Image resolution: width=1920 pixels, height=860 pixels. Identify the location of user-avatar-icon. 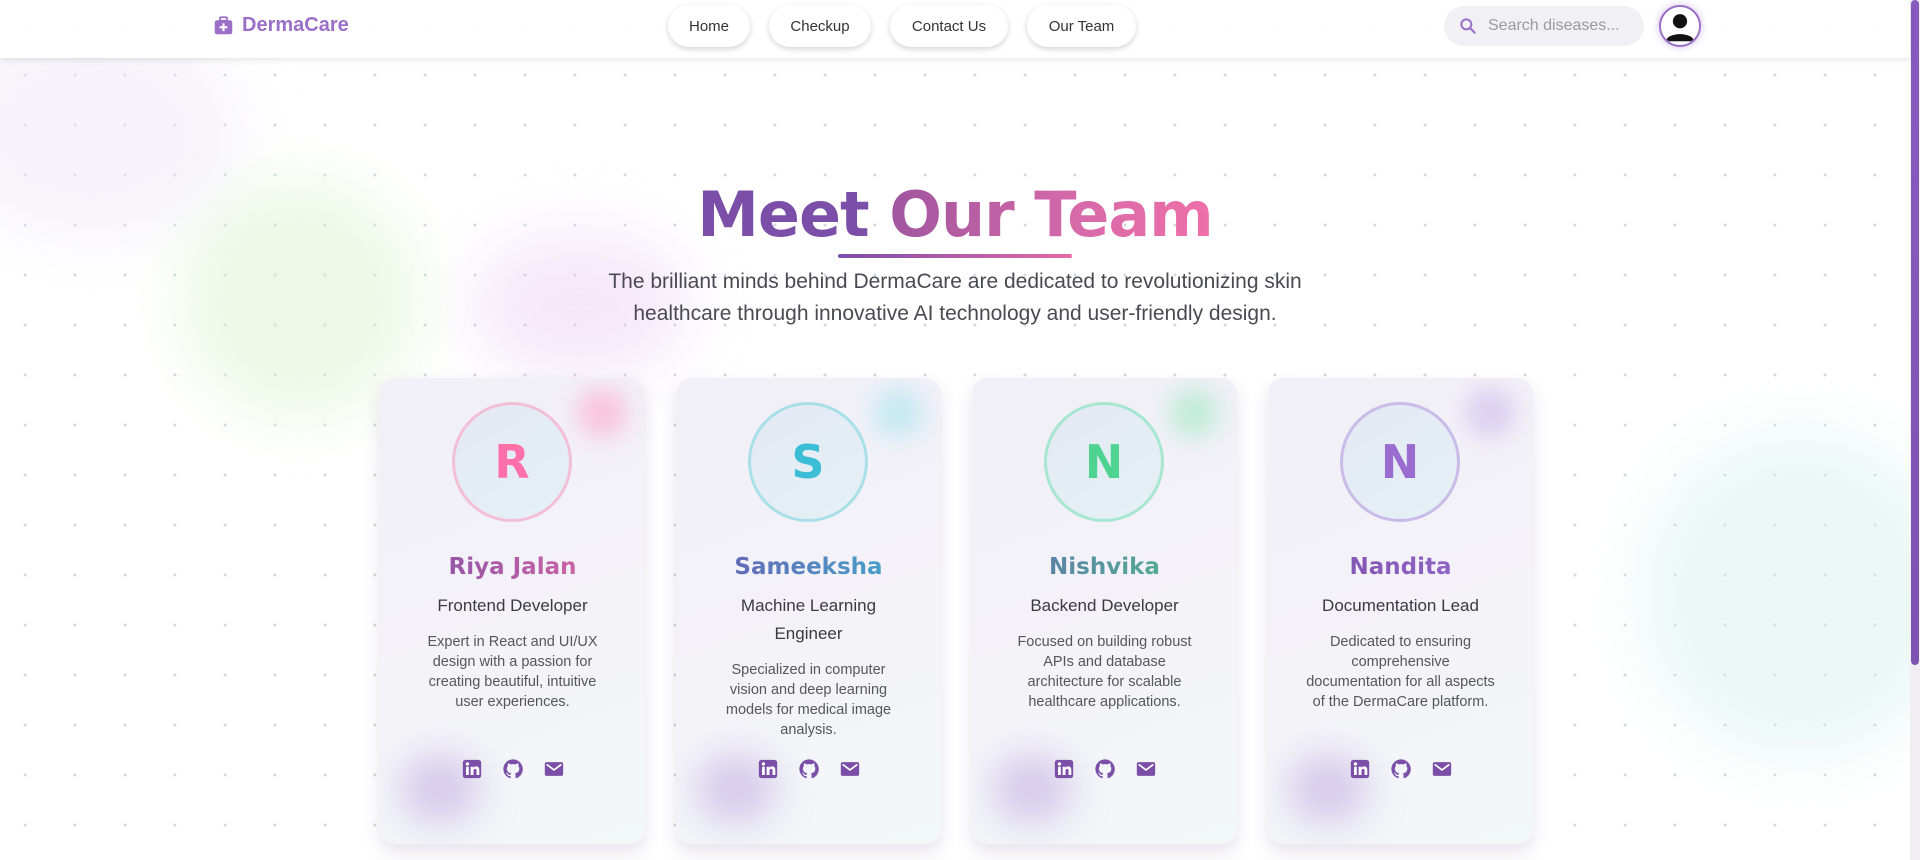
(1680, 26).